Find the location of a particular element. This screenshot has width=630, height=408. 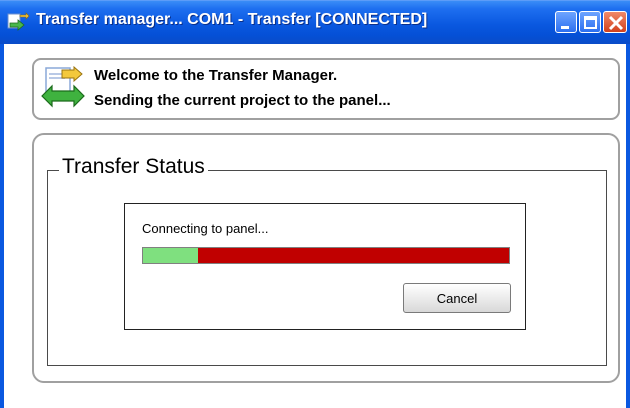

progress-bar is located at coordinates (326, 255).